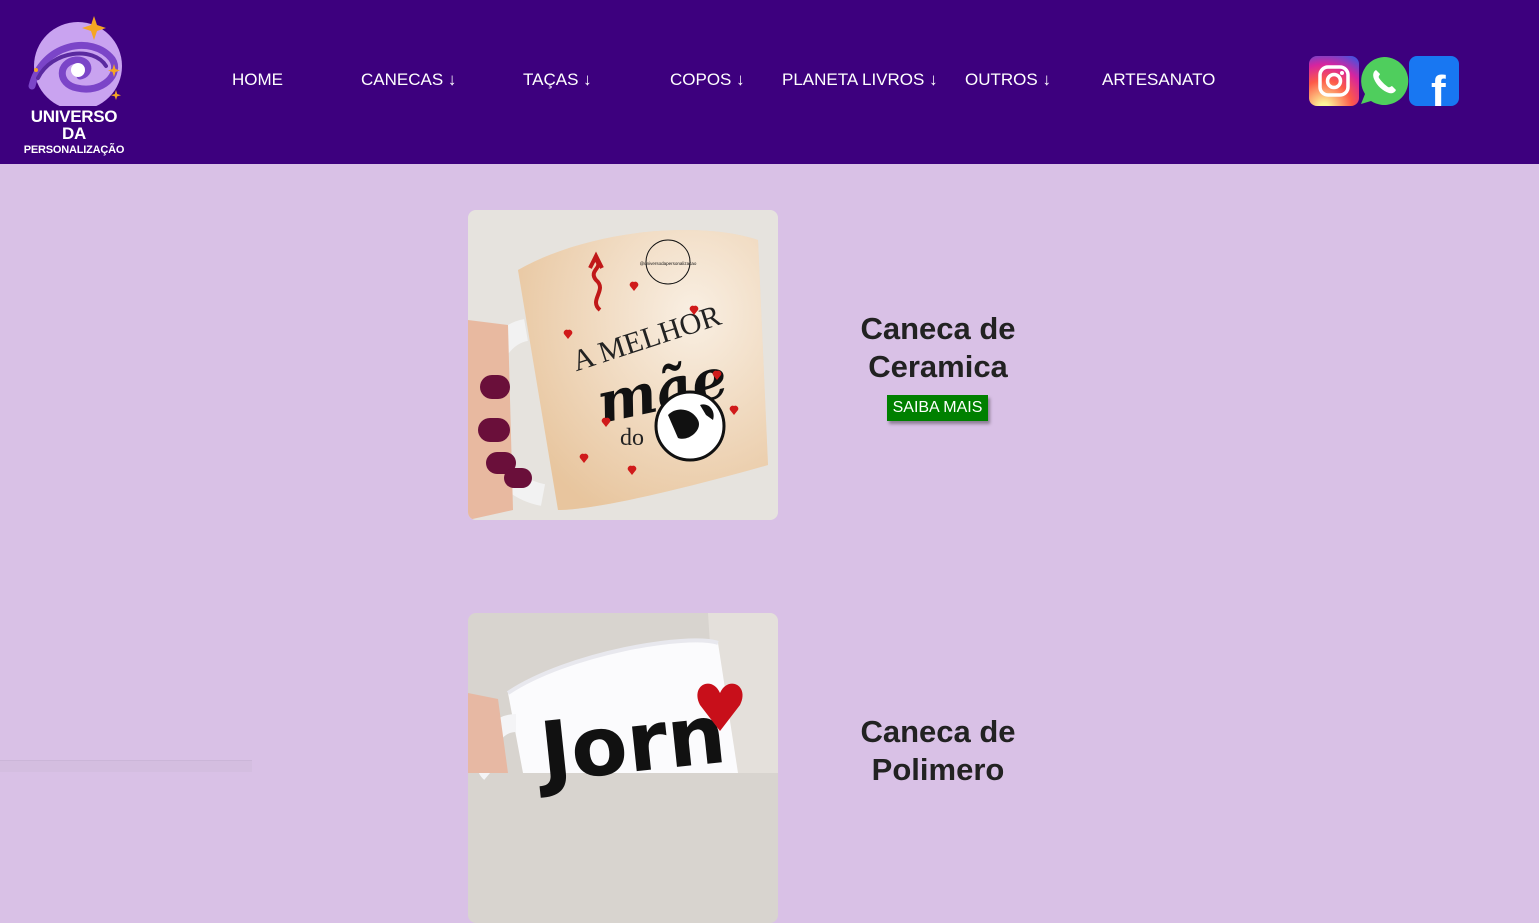 The width and height of the screenshot is (1539, 923). Describe the element at coordinates (937, 408) in the screenshot. I see `saiba-mais-button: SAIBA MAIS` at that location.